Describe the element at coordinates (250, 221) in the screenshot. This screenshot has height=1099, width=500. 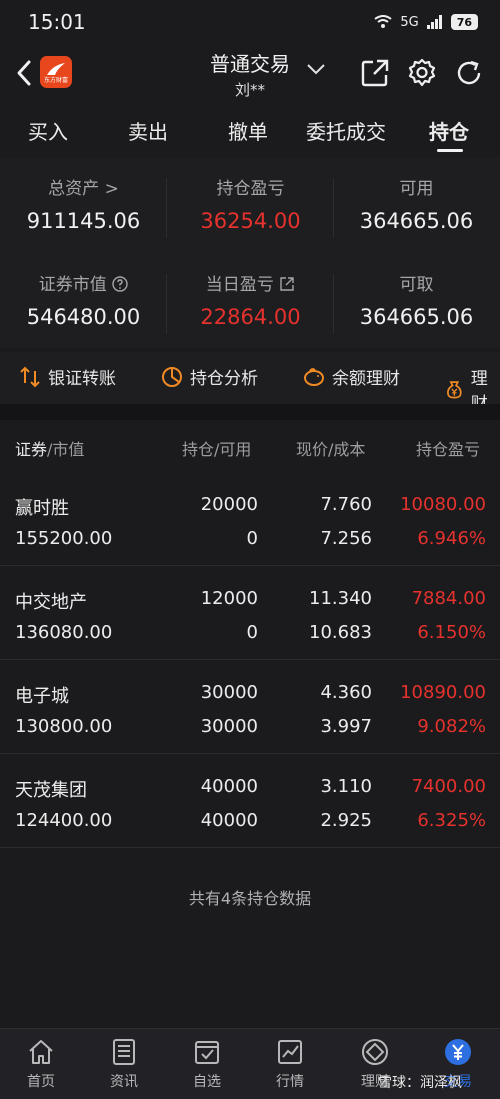
I see `holding-pnl-value: 36254.00` at that location.